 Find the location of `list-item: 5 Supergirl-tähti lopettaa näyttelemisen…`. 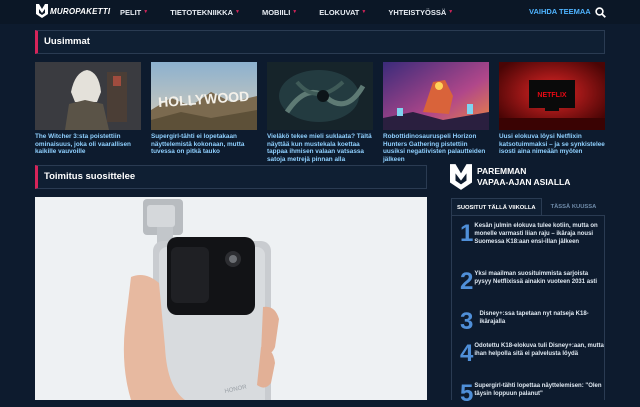

list-item: 5 Supergirl-tähti lopettaa näyttelemisen… is located at coordinates (532, 394).